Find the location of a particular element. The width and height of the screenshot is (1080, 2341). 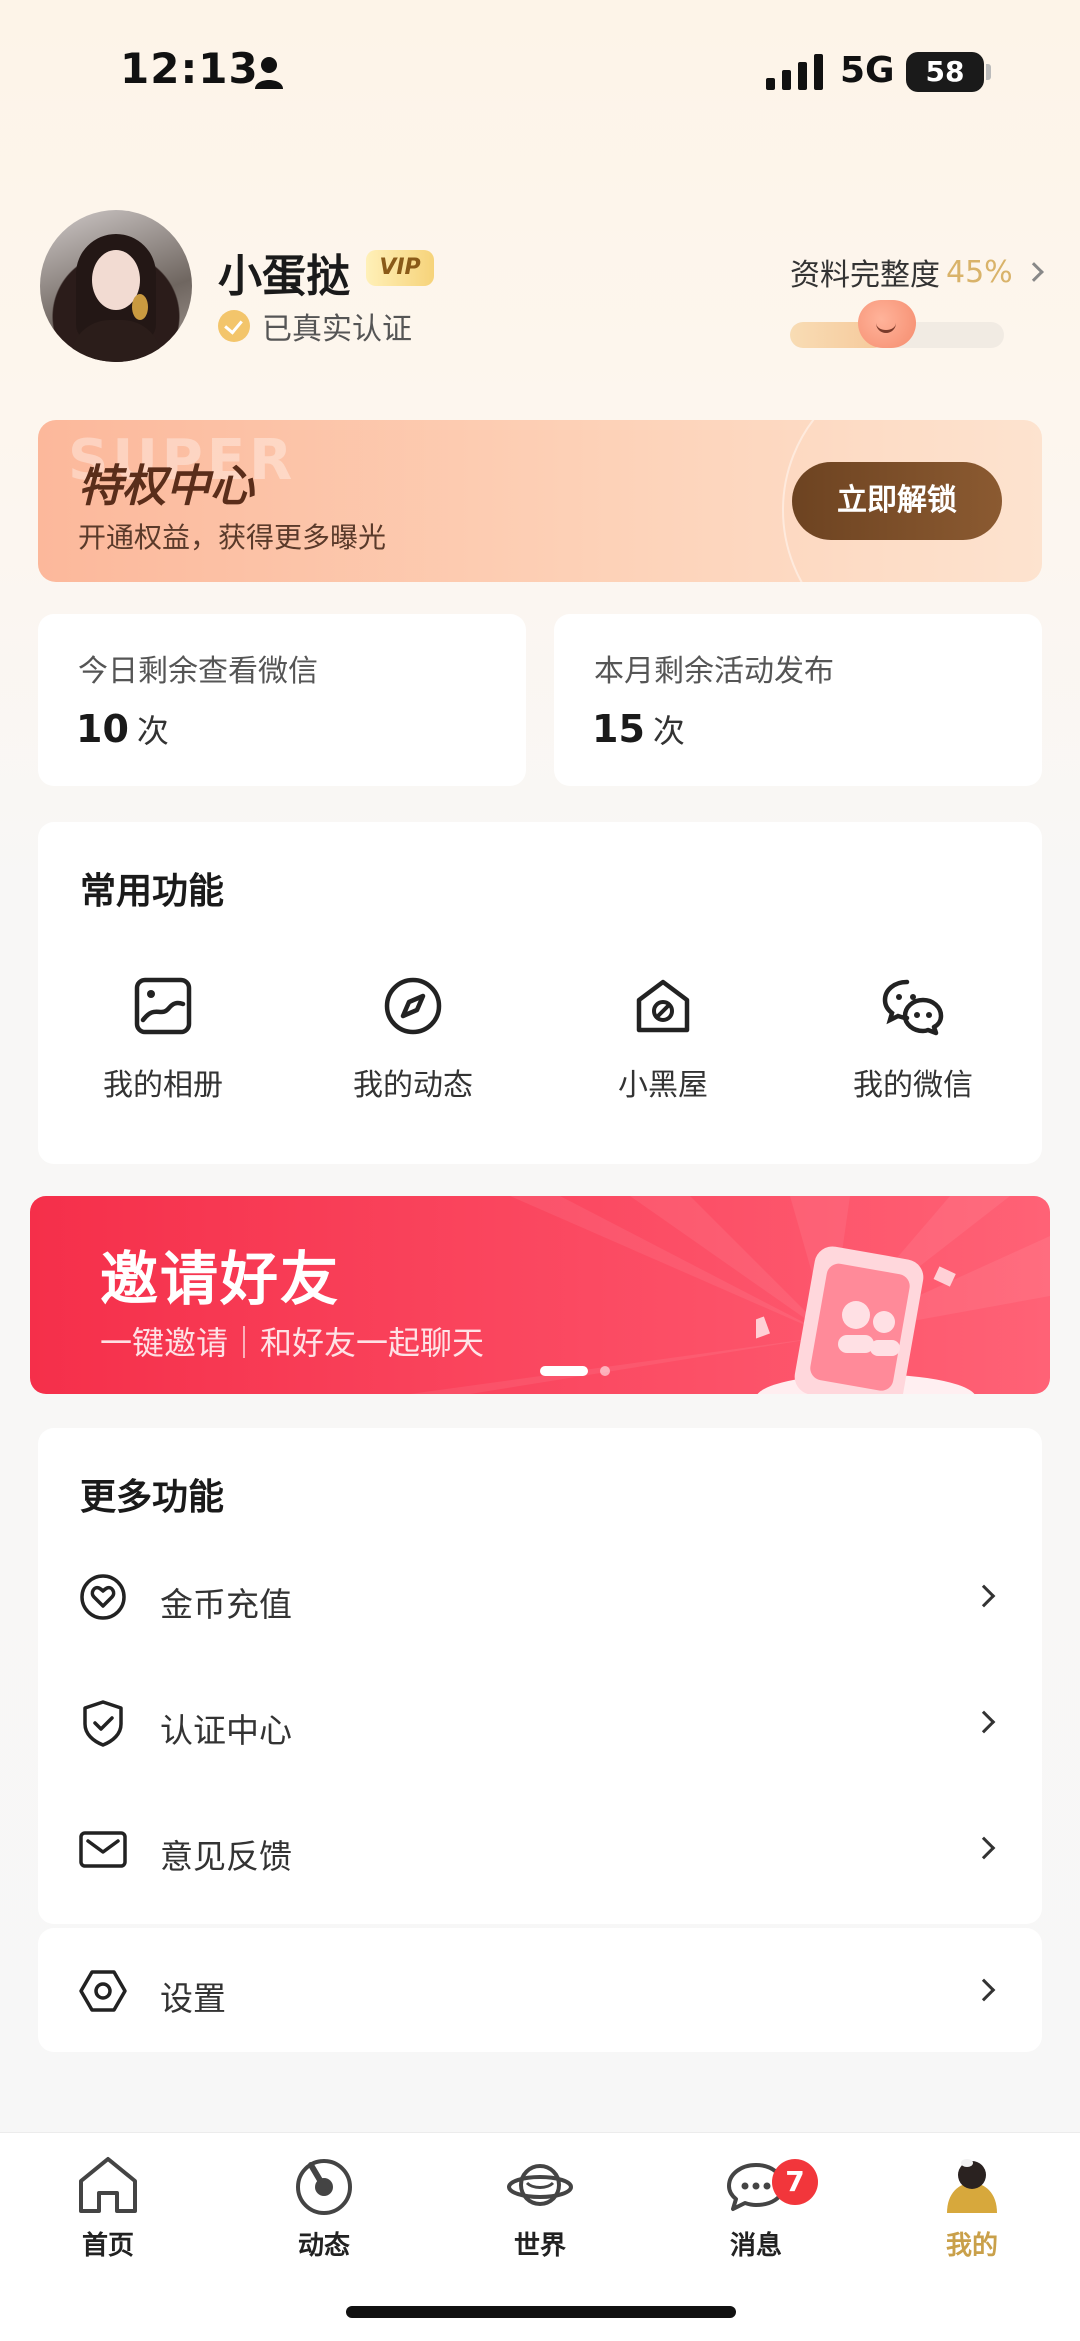

status-bar: 12:13 5G 58 is located at coordinates (540, 75).